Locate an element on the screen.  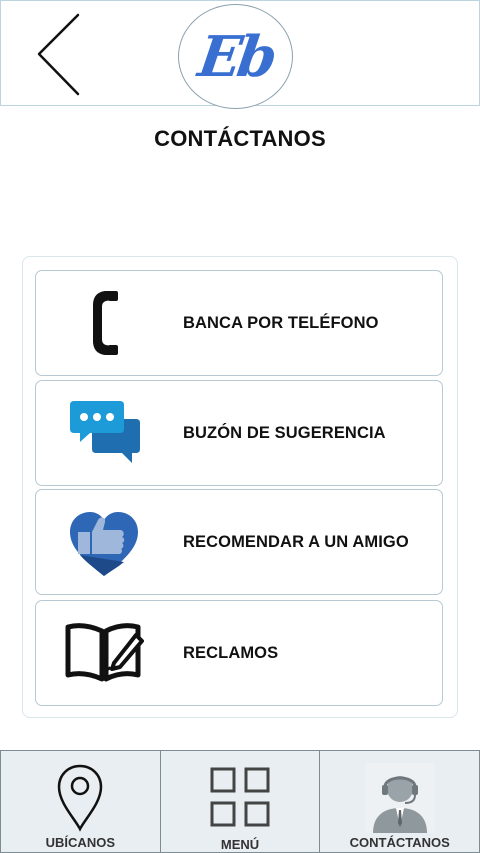
back-button is located at coordinates (61, 56).